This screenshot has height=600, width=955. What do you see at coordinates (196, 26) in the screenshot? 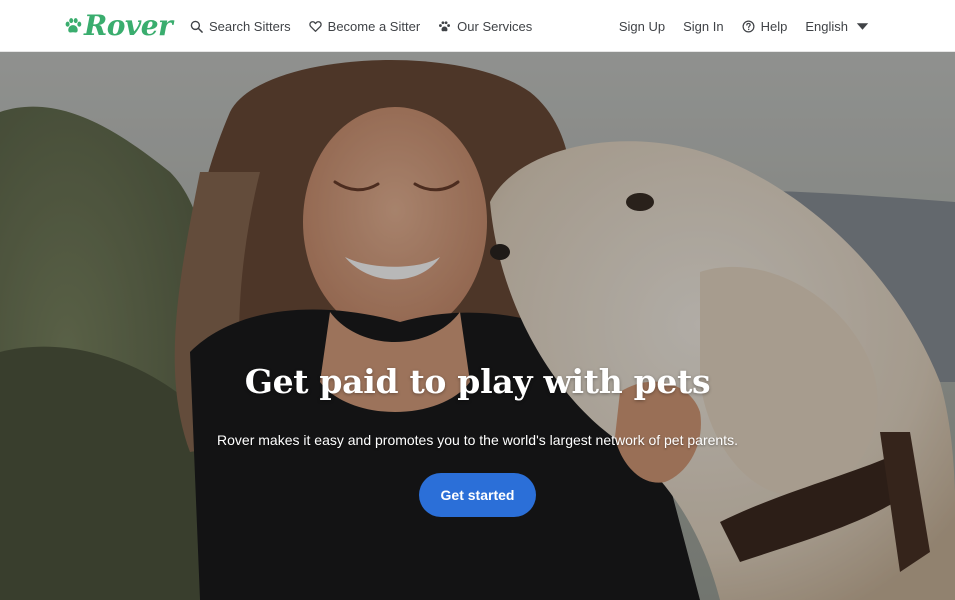
I see `search-icon` at bounding box center [196, 26].